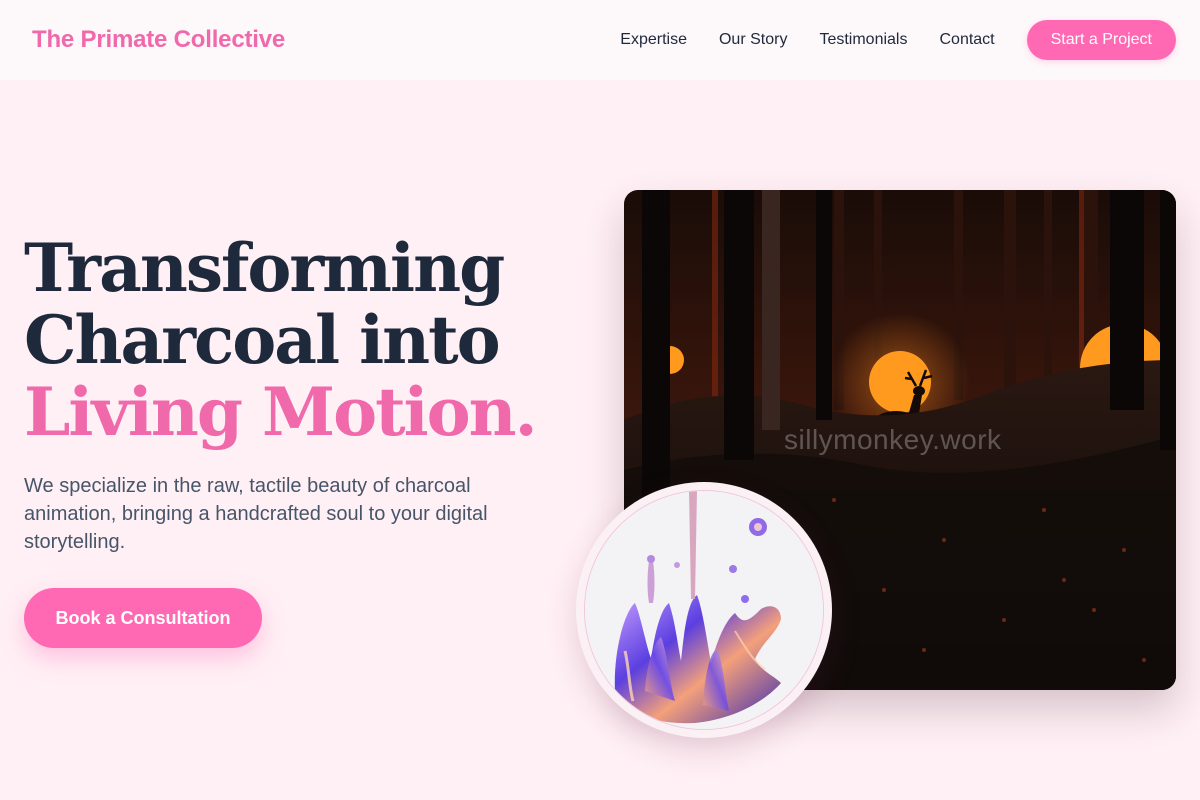 This screenshot has height=800, width=1200. Describe the element at coordinates (893, 439) in the screenshot. I see `scene-watermark: sillymonkey.work` at that location.